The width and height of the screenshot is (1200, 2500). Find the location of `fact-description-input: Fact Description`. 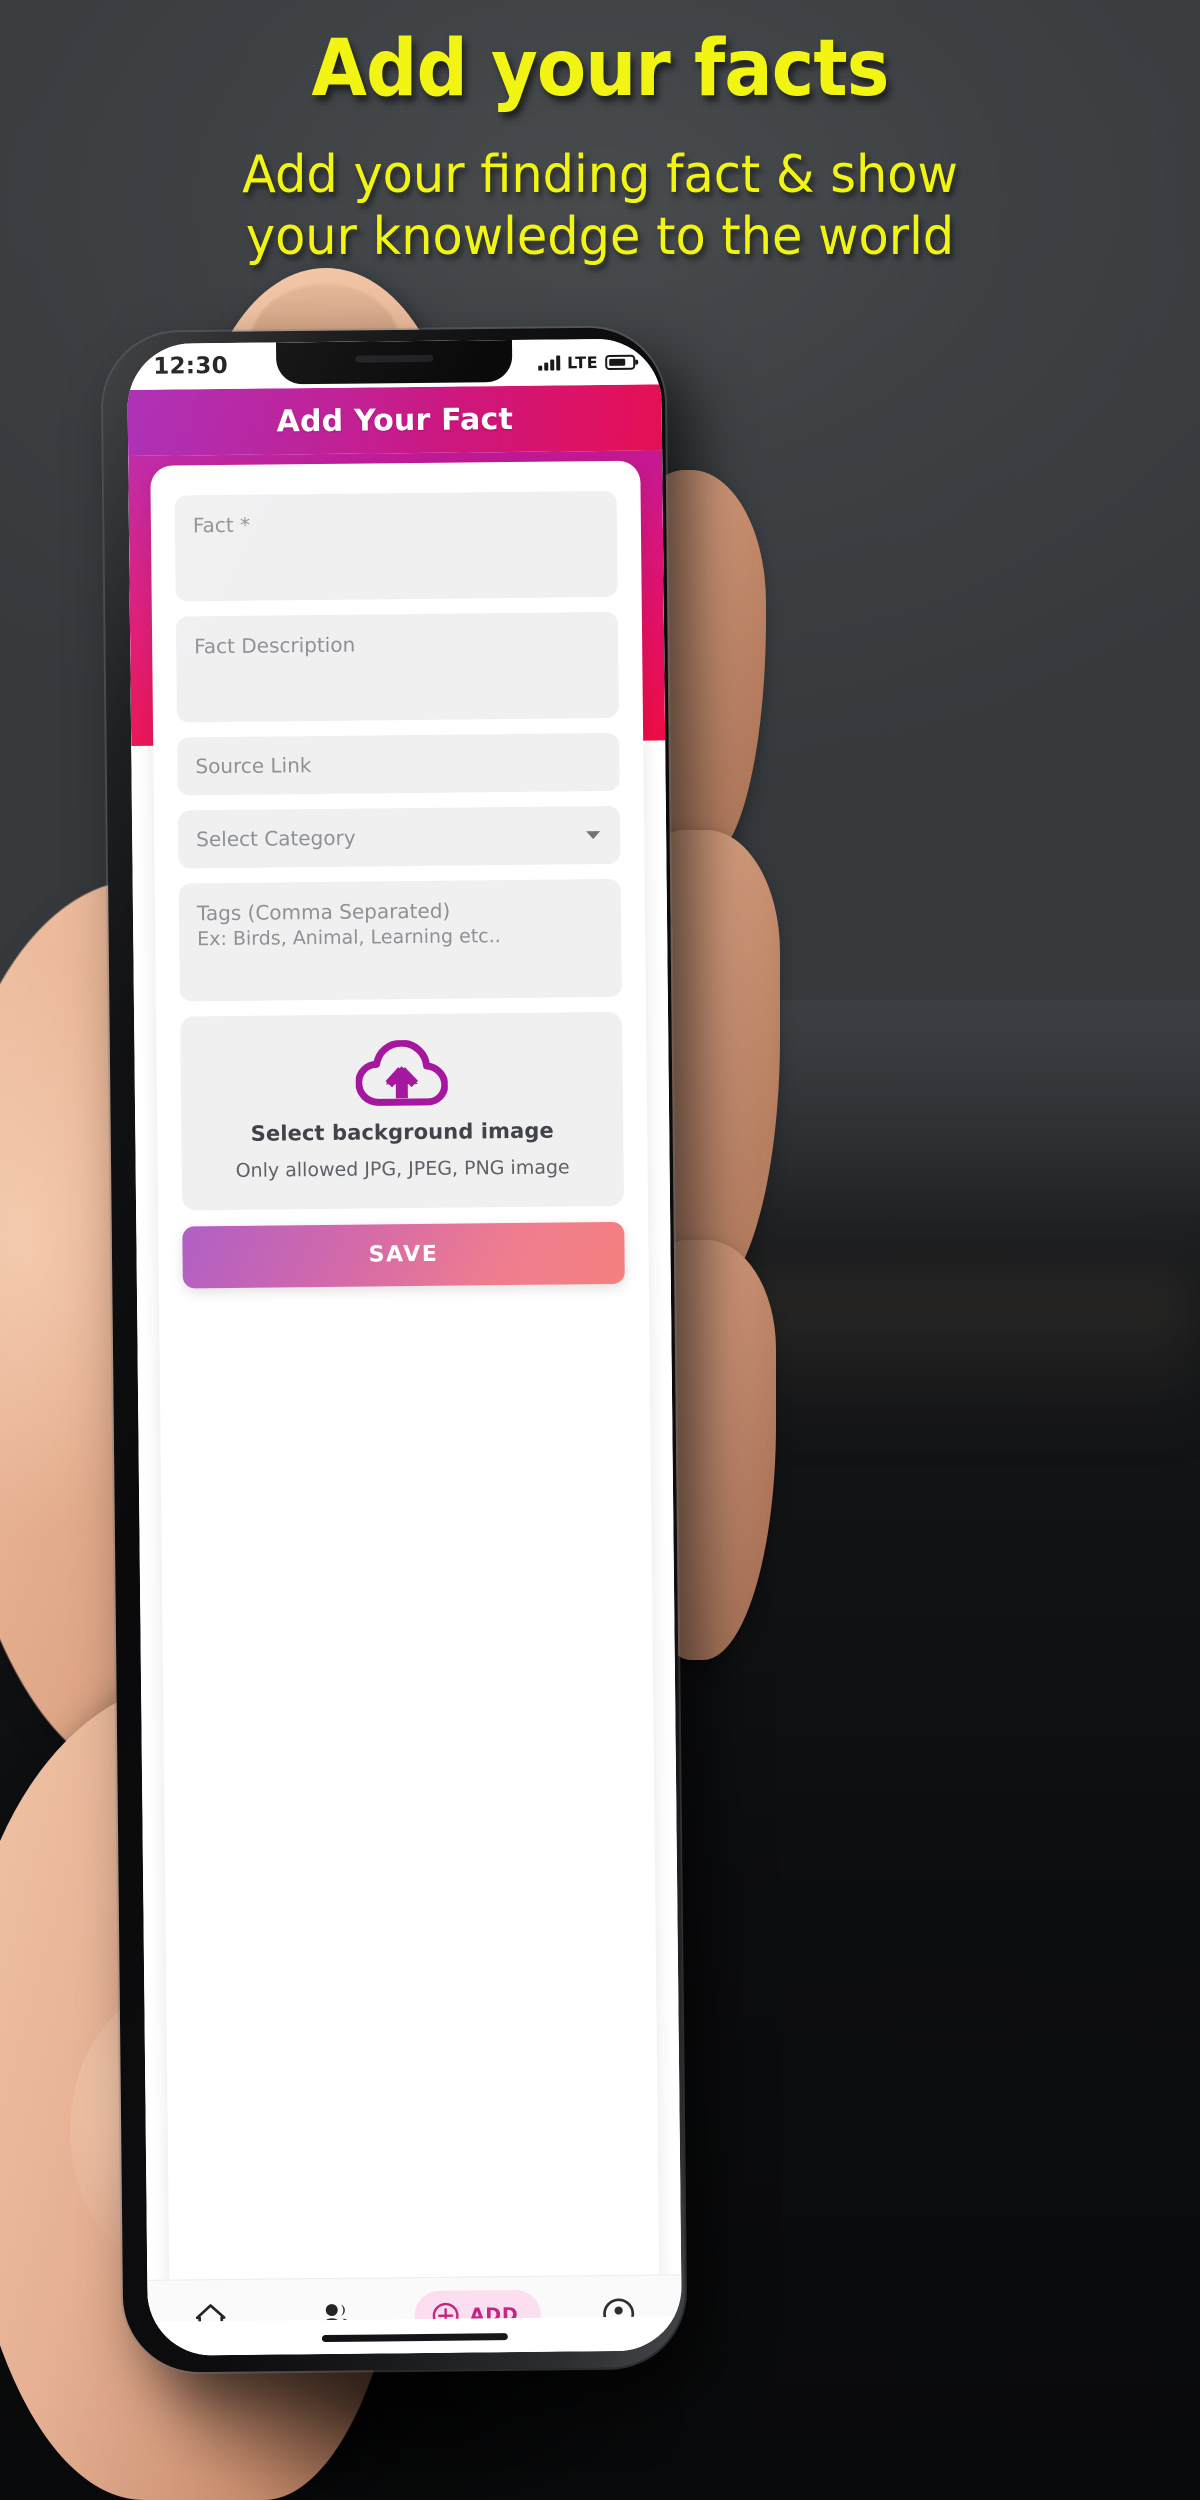

fact-description-input: Fact Description is located at coordinates (397, 667).